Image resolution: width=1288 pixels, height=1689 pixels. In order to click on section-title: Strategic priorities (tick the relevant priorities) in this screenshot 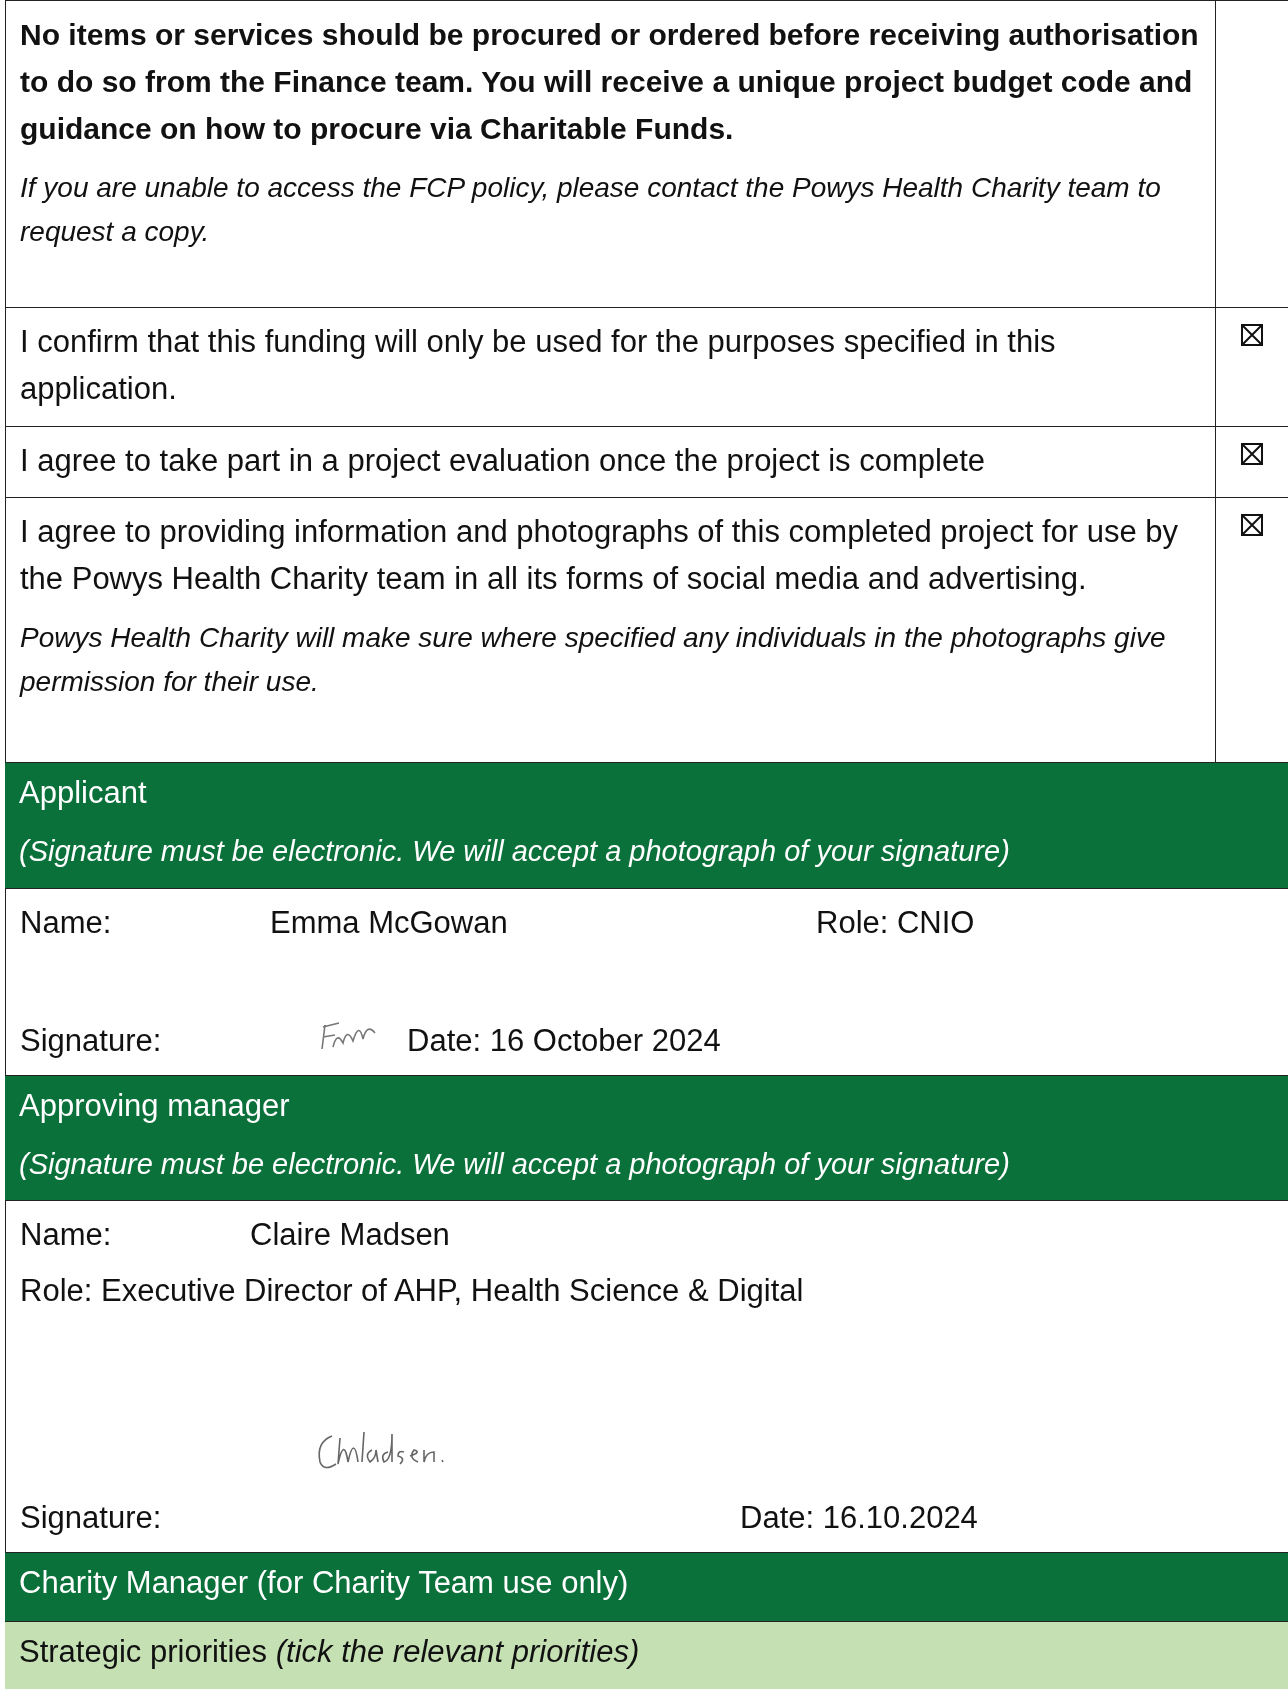, I will do `click(330, 1652)`.